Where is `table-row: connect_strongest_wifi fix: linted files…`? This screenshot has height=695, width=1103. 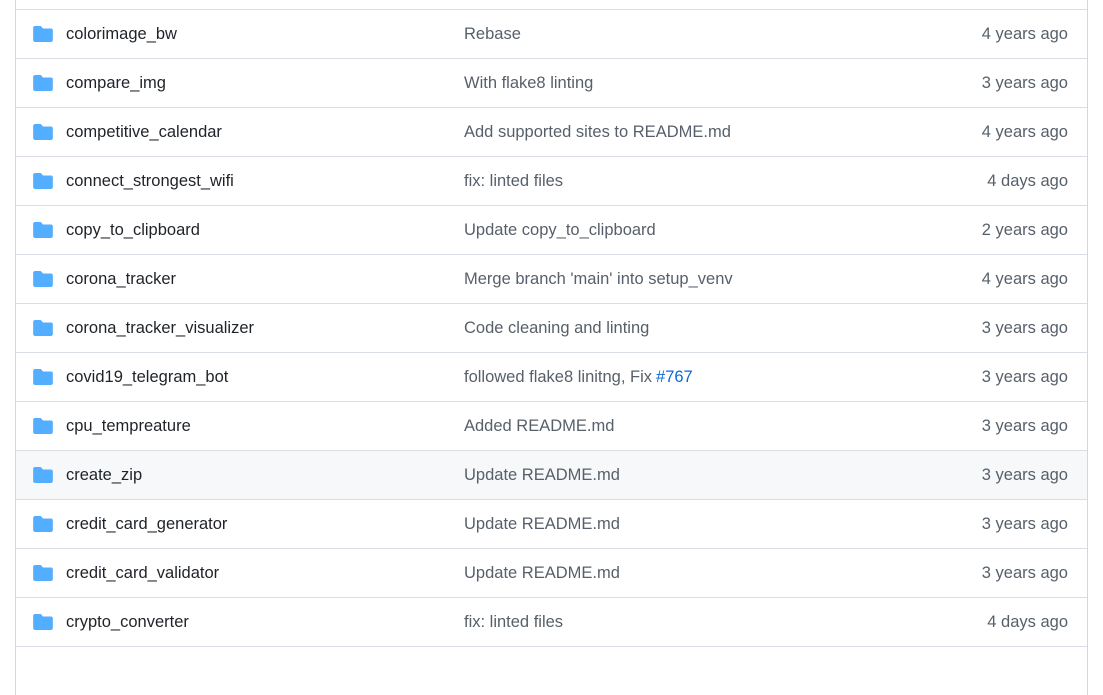
table-row: connect_strongest_wifi fix: linted files… is located at coordinates (551, 180).